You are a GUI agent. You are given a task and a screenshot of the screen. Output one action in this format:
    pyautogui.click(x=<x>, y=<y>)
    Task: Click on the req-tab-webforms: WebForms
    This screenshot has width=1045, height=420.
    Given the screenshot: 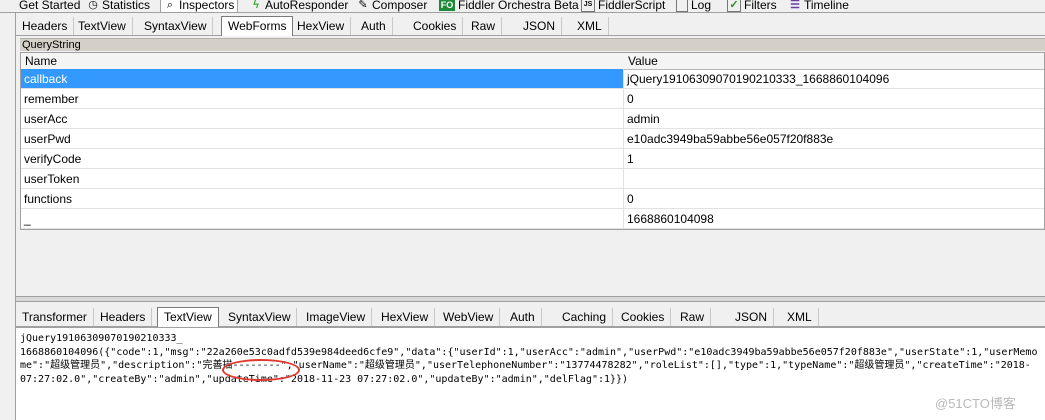 What is the action you would take?
    pyautogui.click(x=257, y=26)
    